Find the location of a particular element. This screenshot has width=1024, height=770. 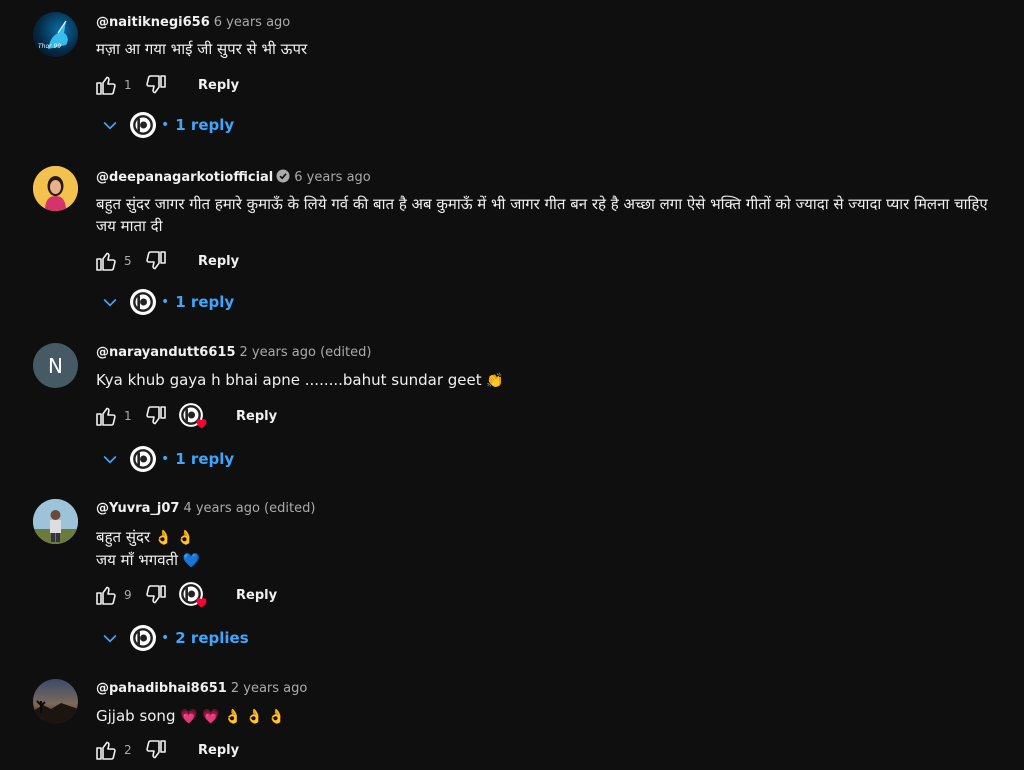

avatar: Thor 99 is located at coordinates (55, 34).